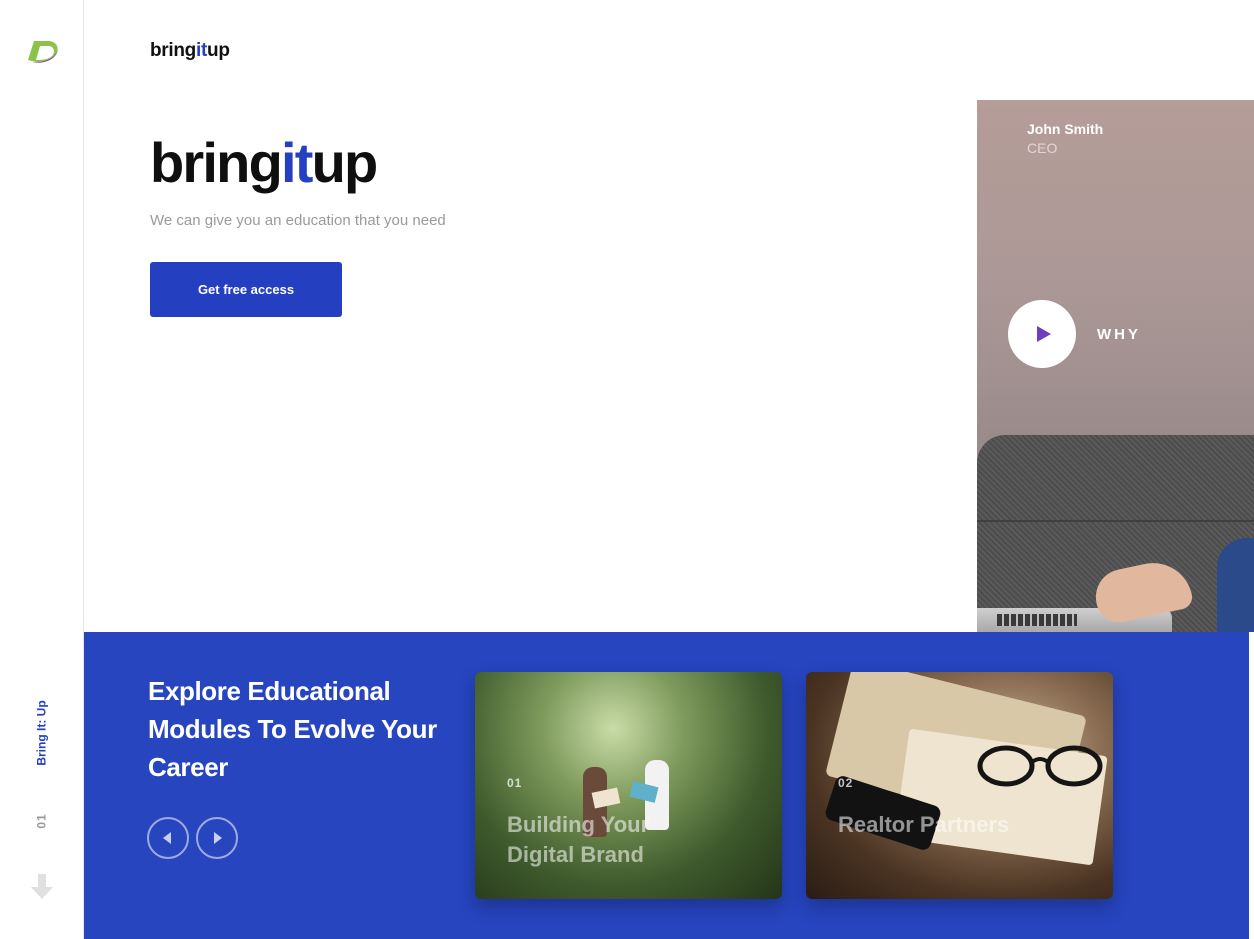  What do you see at coordinates (42, 51) in the screenshot?
I see `brand-logo-icon` at bounding box center [42, 51].